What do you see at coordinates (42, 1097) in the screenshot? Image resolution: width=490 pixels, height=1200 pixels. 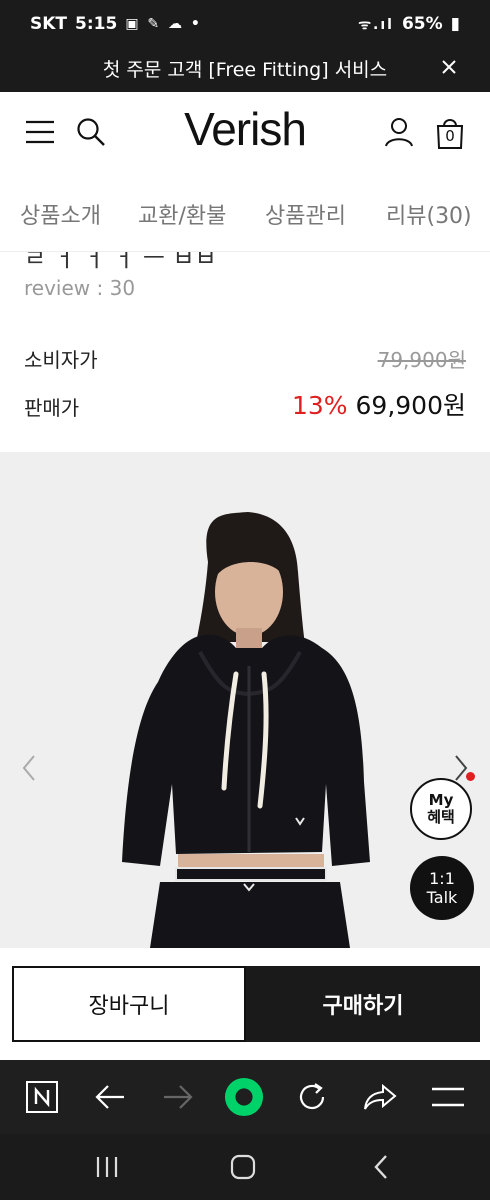 I see `naver-icon` at bounding box center [42, 1097].